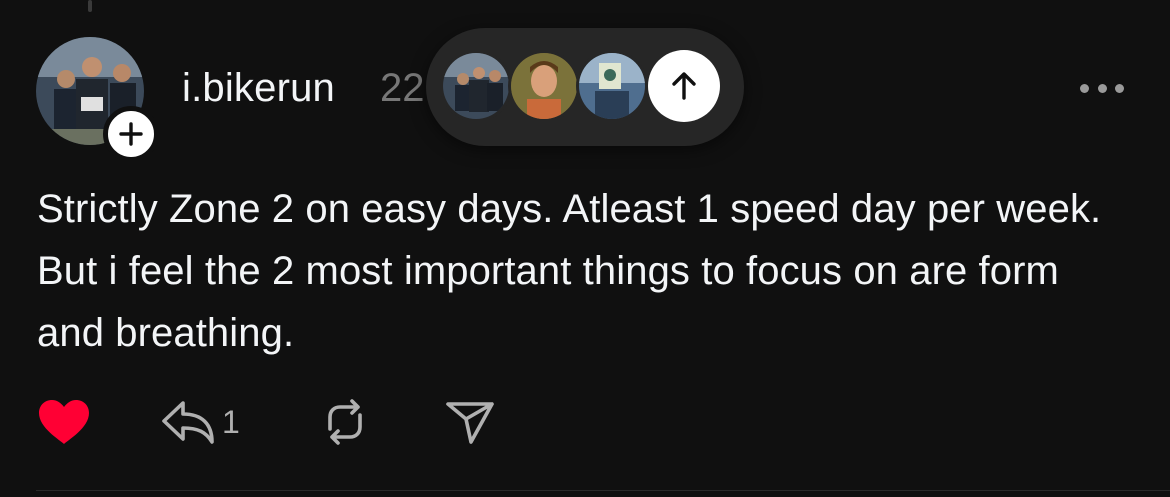 Image resolution: width=1170 pixels, height=497 pixels. I want to click on scroll-to-top-button, so click(684, 86).